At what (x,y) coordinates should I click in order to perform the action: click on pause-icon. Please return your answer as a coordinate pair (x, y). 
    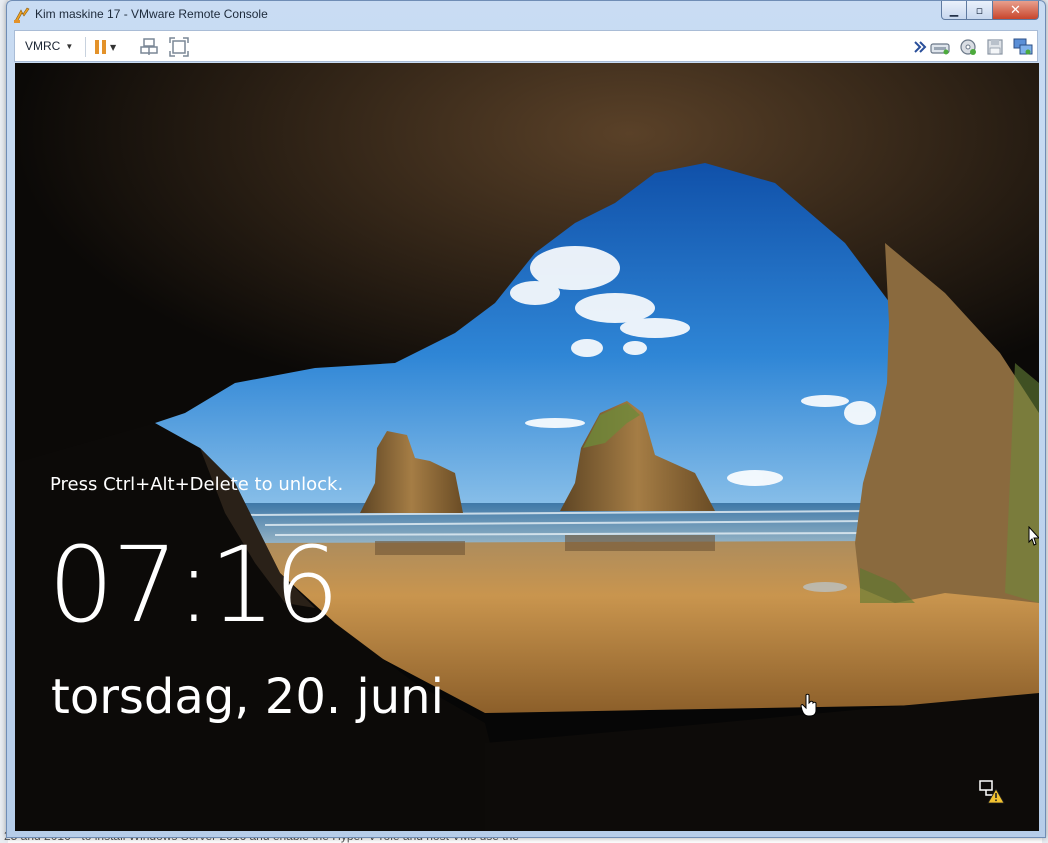
    Looking at the image, I should click on (100, 47).